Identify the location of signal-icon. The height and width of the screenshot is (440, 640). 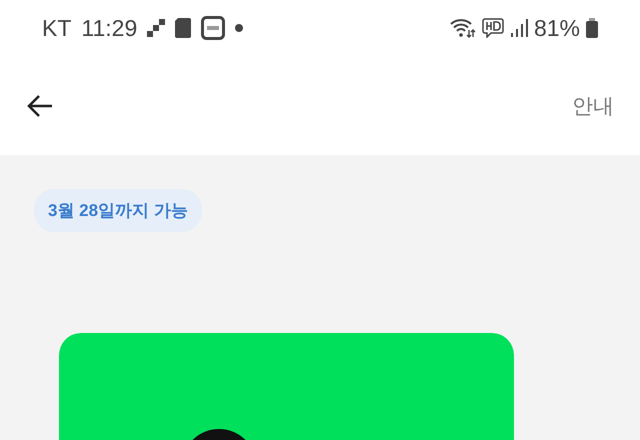
(519, 28).